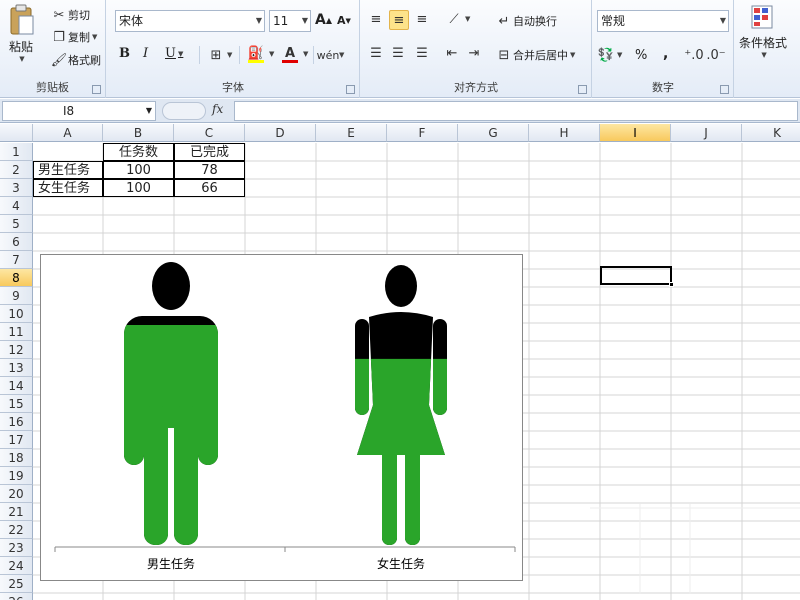  I want to click on phonetic-dropdown-icon: ▼, so click(341, 55).